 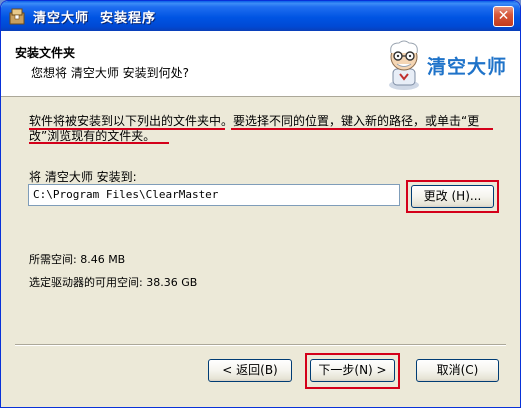 What do you see at coordinates (457, 370) in the screenshot?
I see `cancel-button: 取消(C)` at bounding box center [457, 370].